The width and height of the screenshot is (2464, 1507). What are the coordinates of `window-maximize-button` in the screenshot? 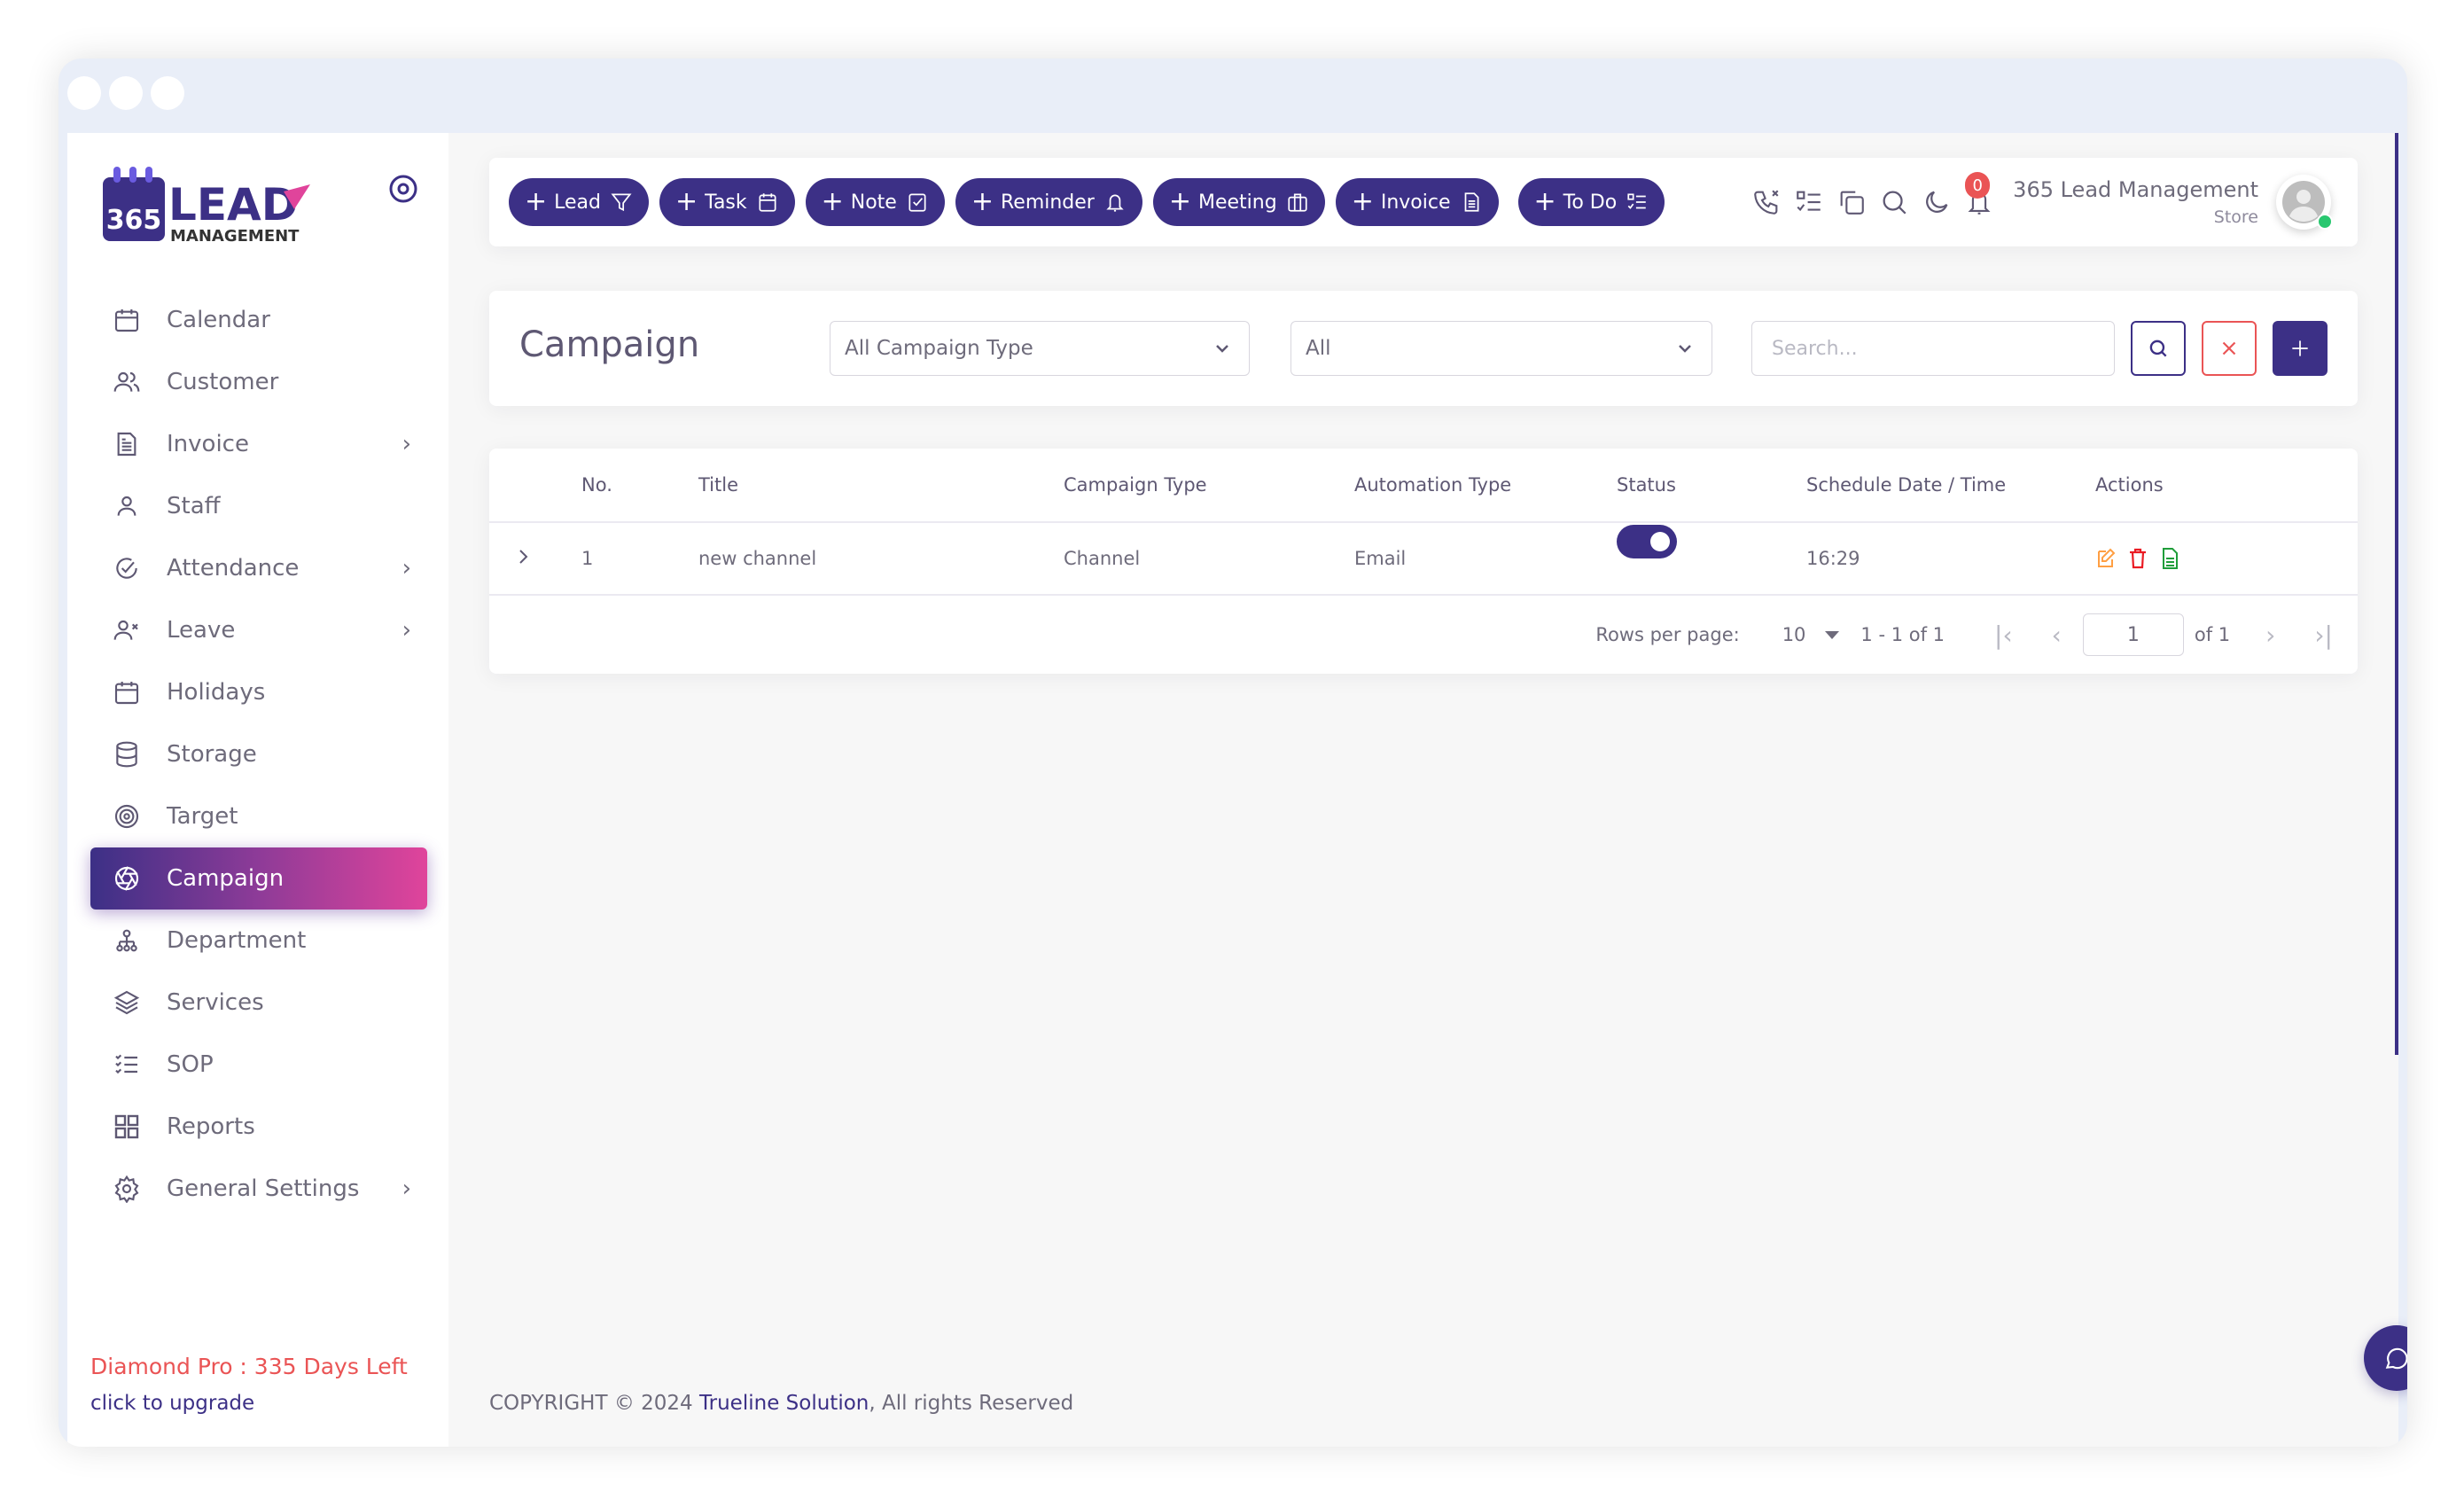 It's located at (167, 93).